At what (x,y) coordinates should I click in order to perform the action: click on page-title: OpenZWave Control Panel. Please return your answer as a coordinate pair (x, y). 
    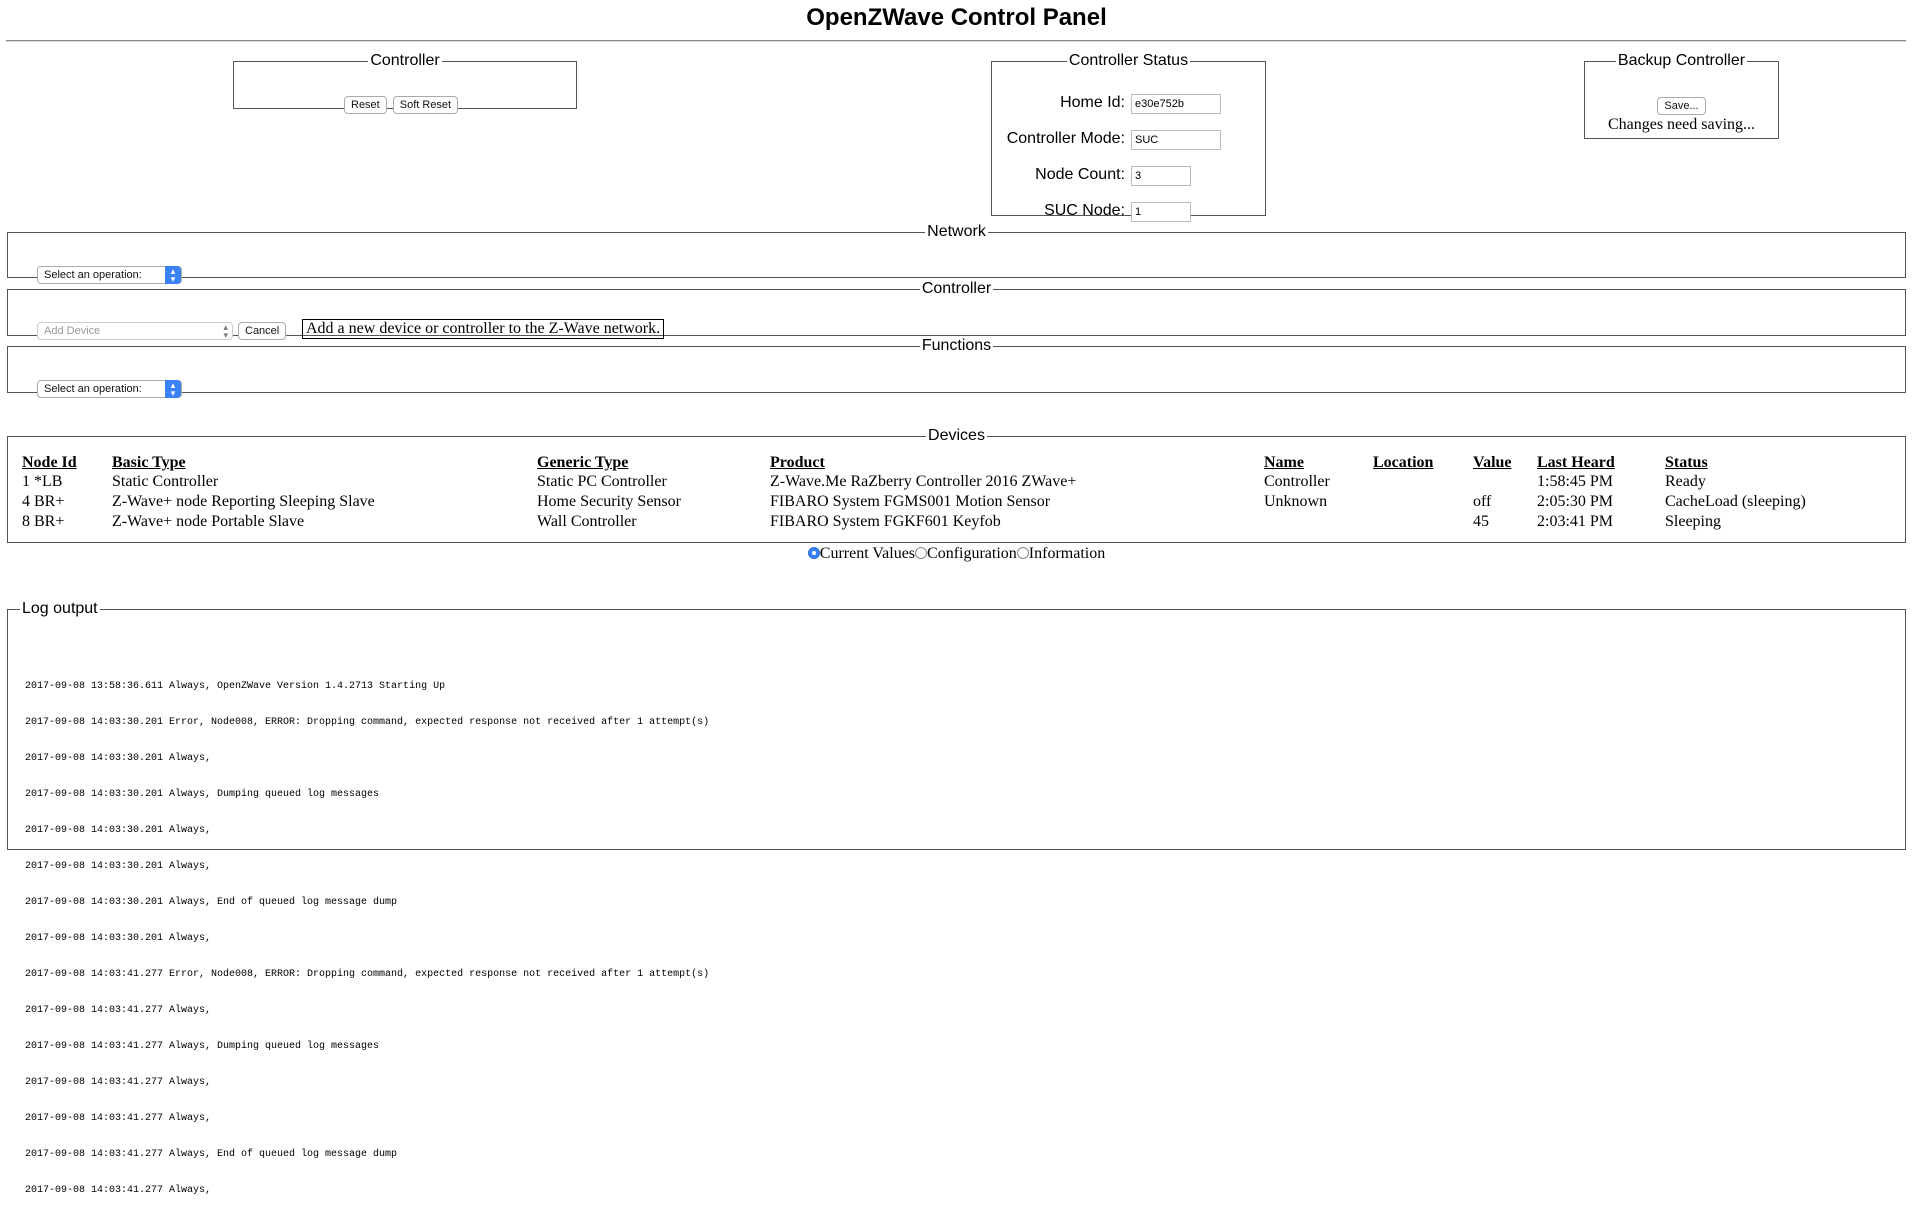
    Looking at the image, I should click on (956, 17).